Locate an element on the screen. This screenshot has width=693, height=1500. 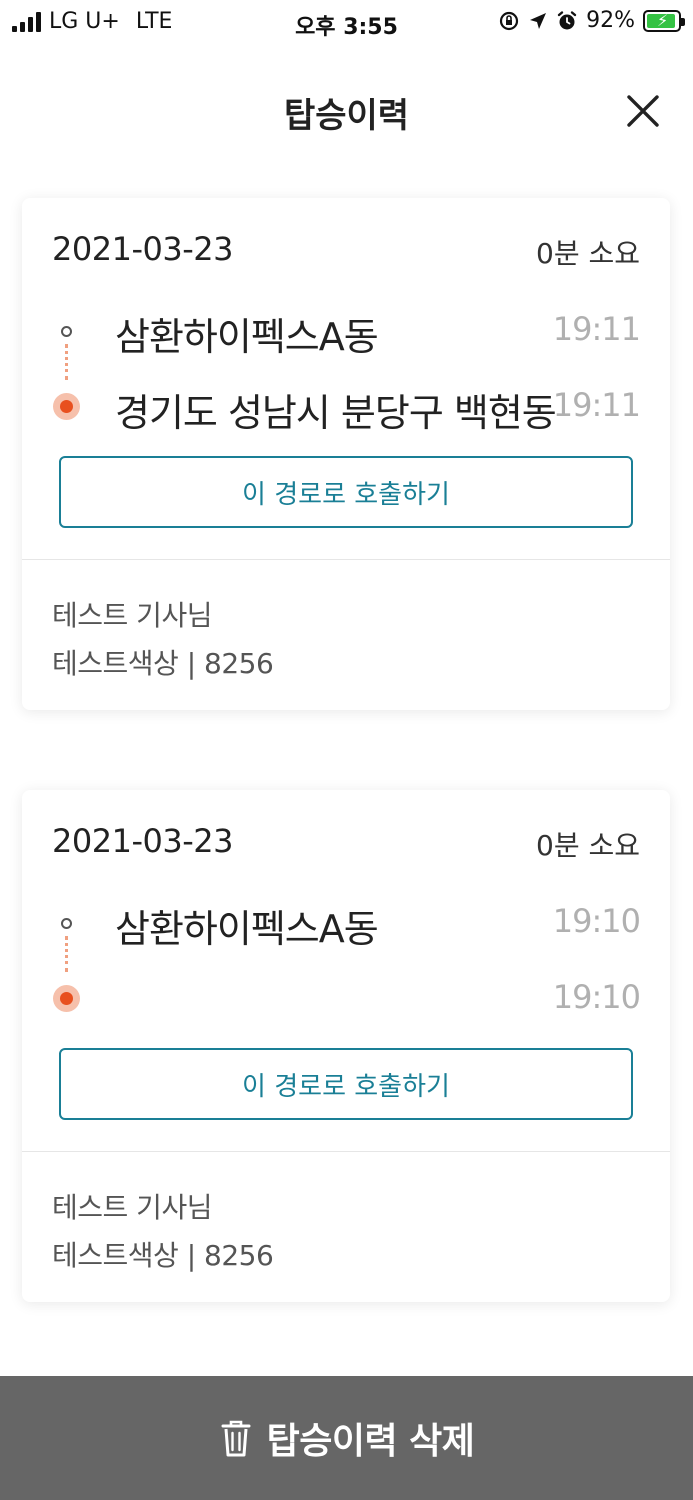
status-right: 92% ⚡ is located at coordinates (591, 20).